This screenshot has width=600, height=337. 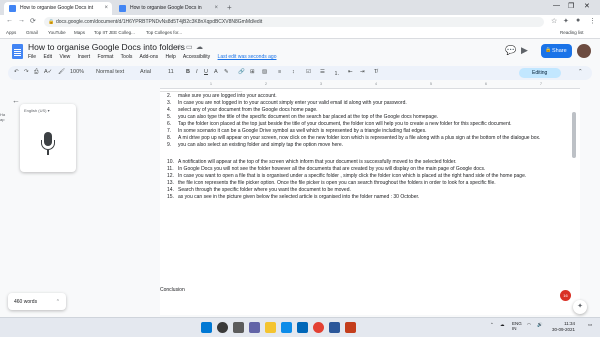 What do you see at coordinates (264, 72) in the screenshot?
I see `image-icon: ▨` at bounding box center [264, 72].